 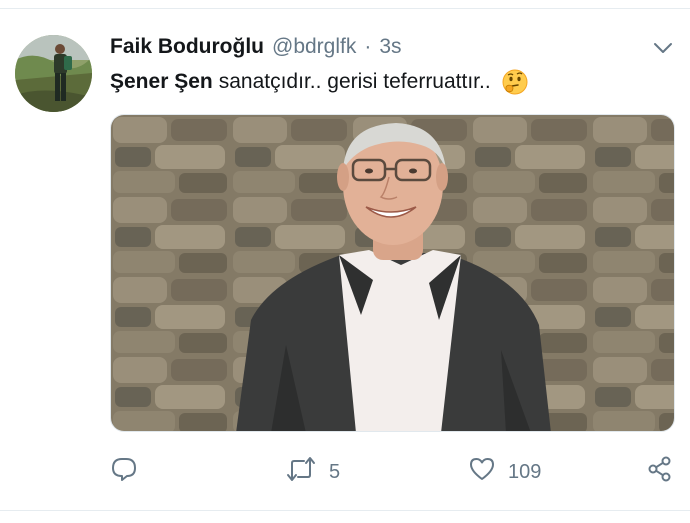 I want to click on retweet-icon, so click(x=301, y=472).